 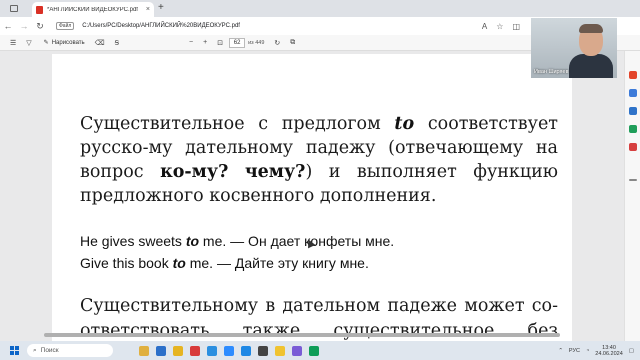 What do you see at coordinates (633, 93) in the screenshot?
I see `tools-icon` at bounding box center [633, 93].